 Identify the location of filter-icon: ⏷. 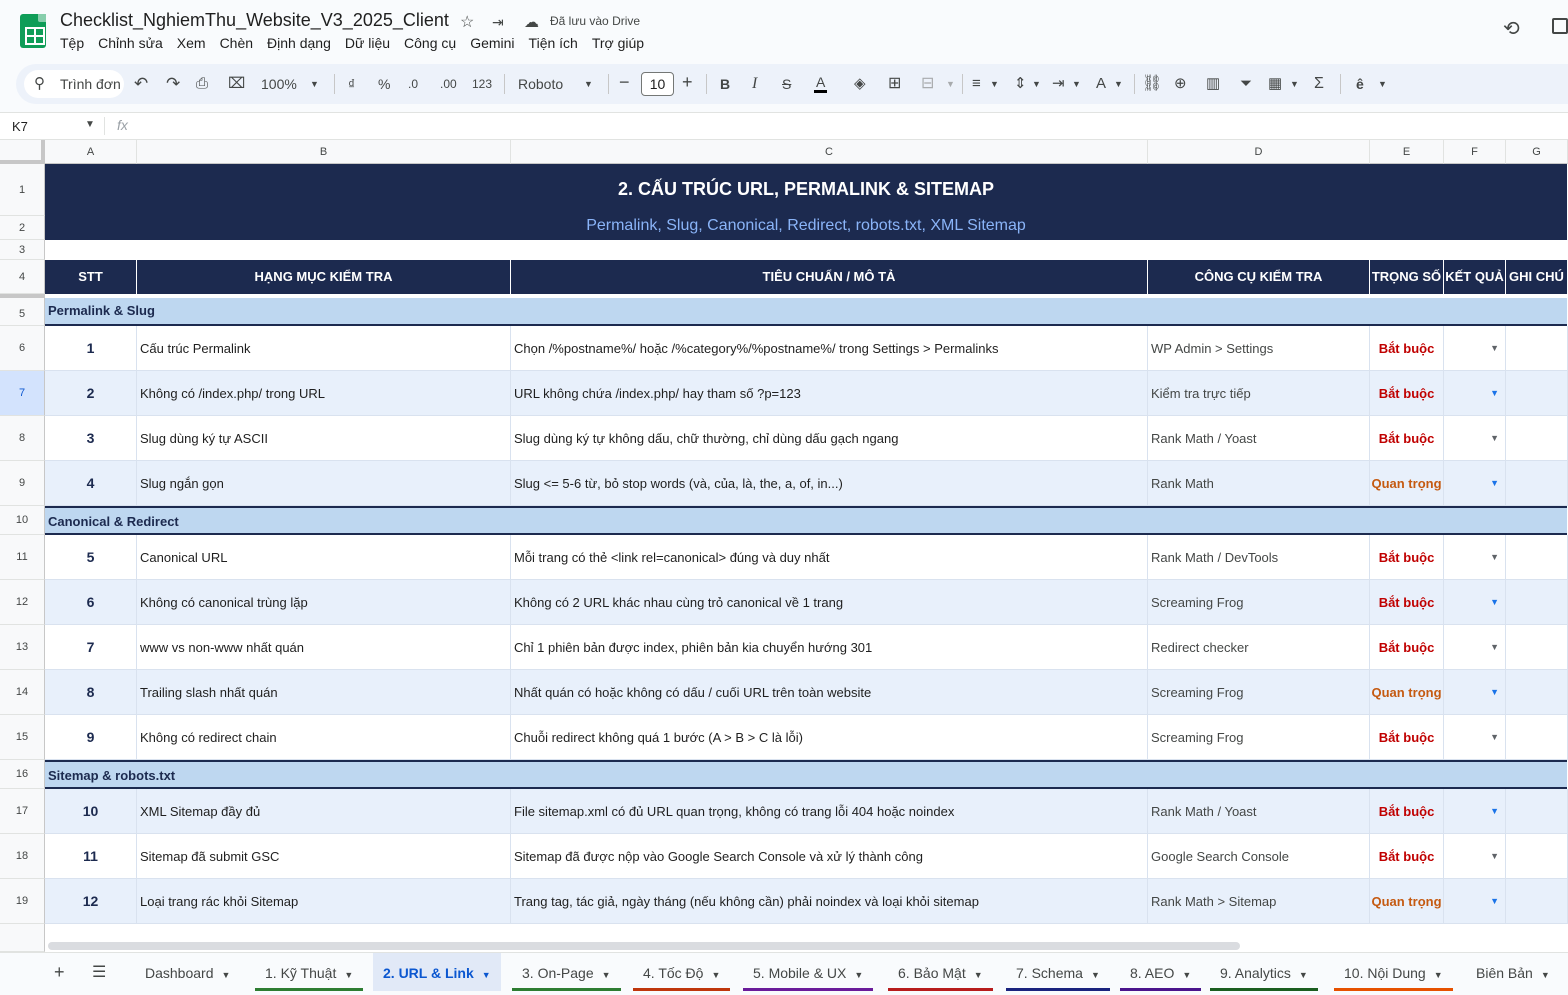
(1246, 84).